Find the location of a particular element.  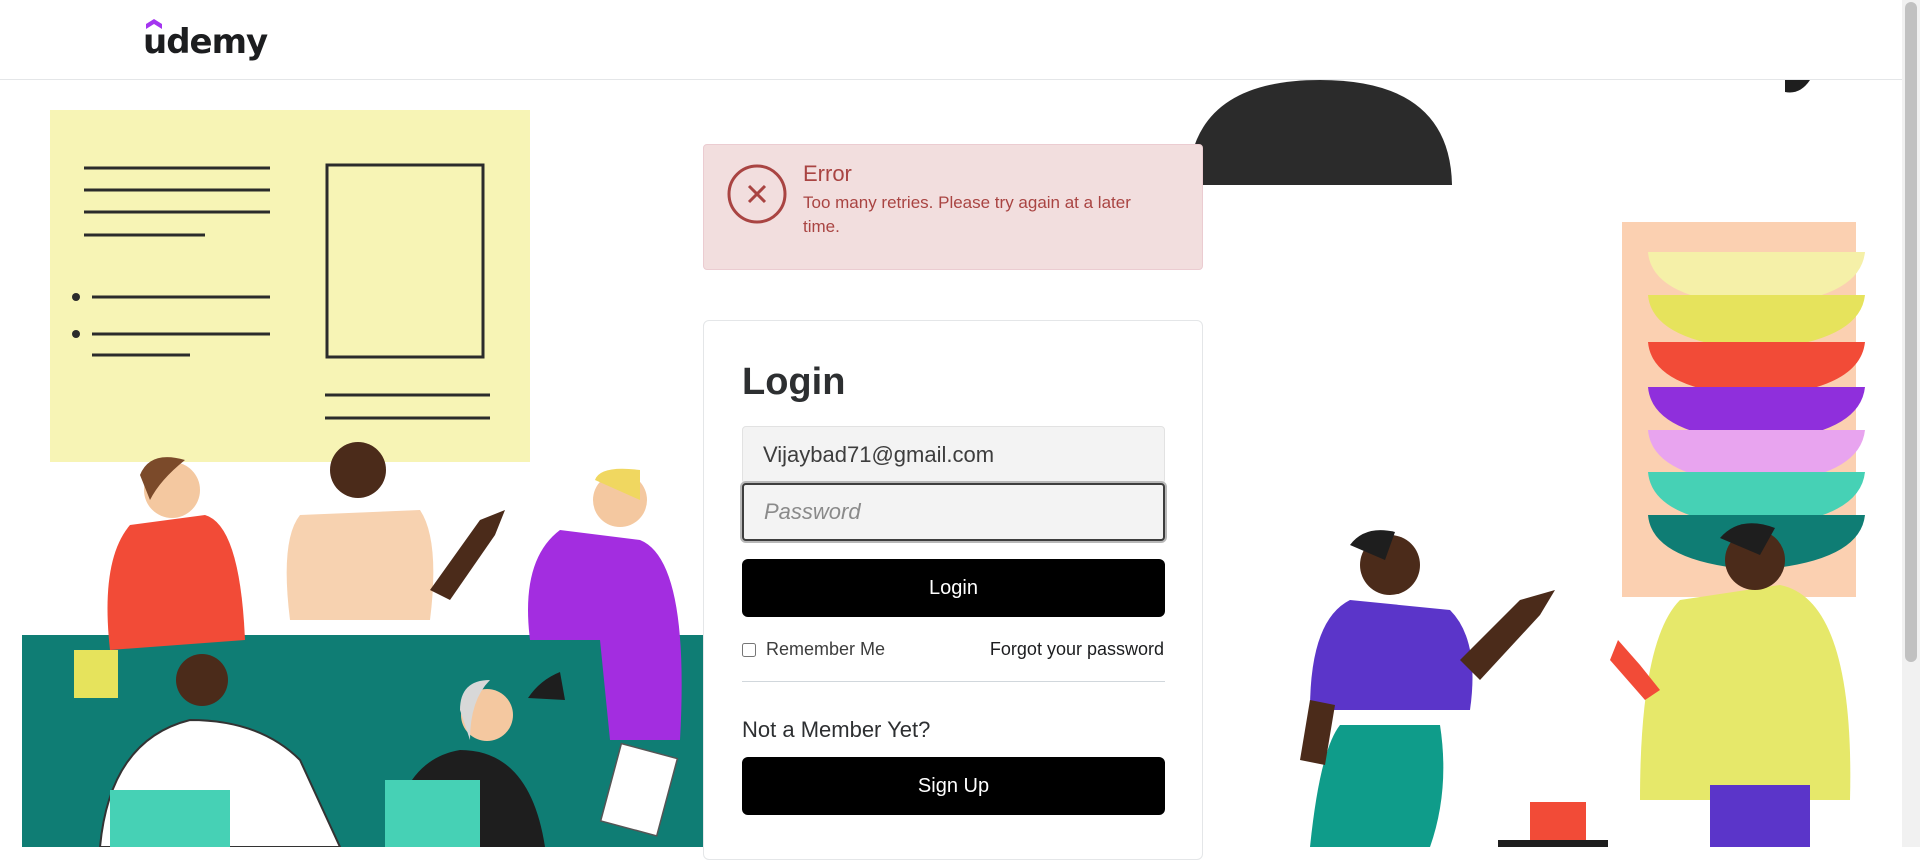

error-title: Error is located at coordinates (827, 173).